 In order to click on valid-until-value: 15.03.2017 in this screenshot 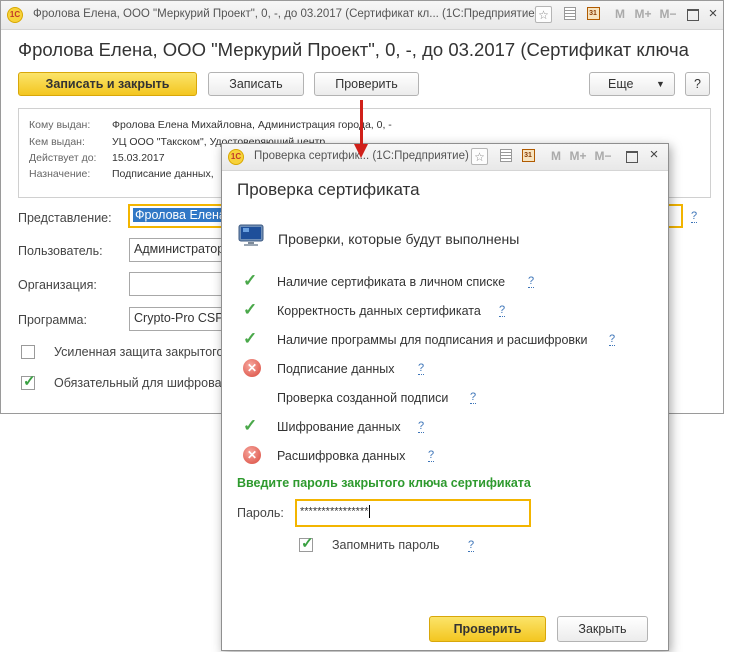, I will do `click(138, 158)`.